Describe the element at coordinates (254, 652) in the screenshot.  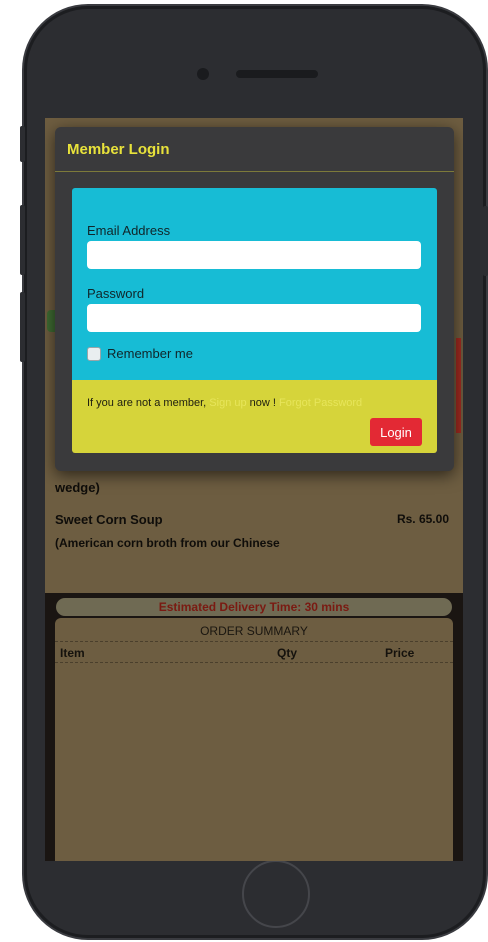
I see `order-summary-header: Item Qty Price` at that location.